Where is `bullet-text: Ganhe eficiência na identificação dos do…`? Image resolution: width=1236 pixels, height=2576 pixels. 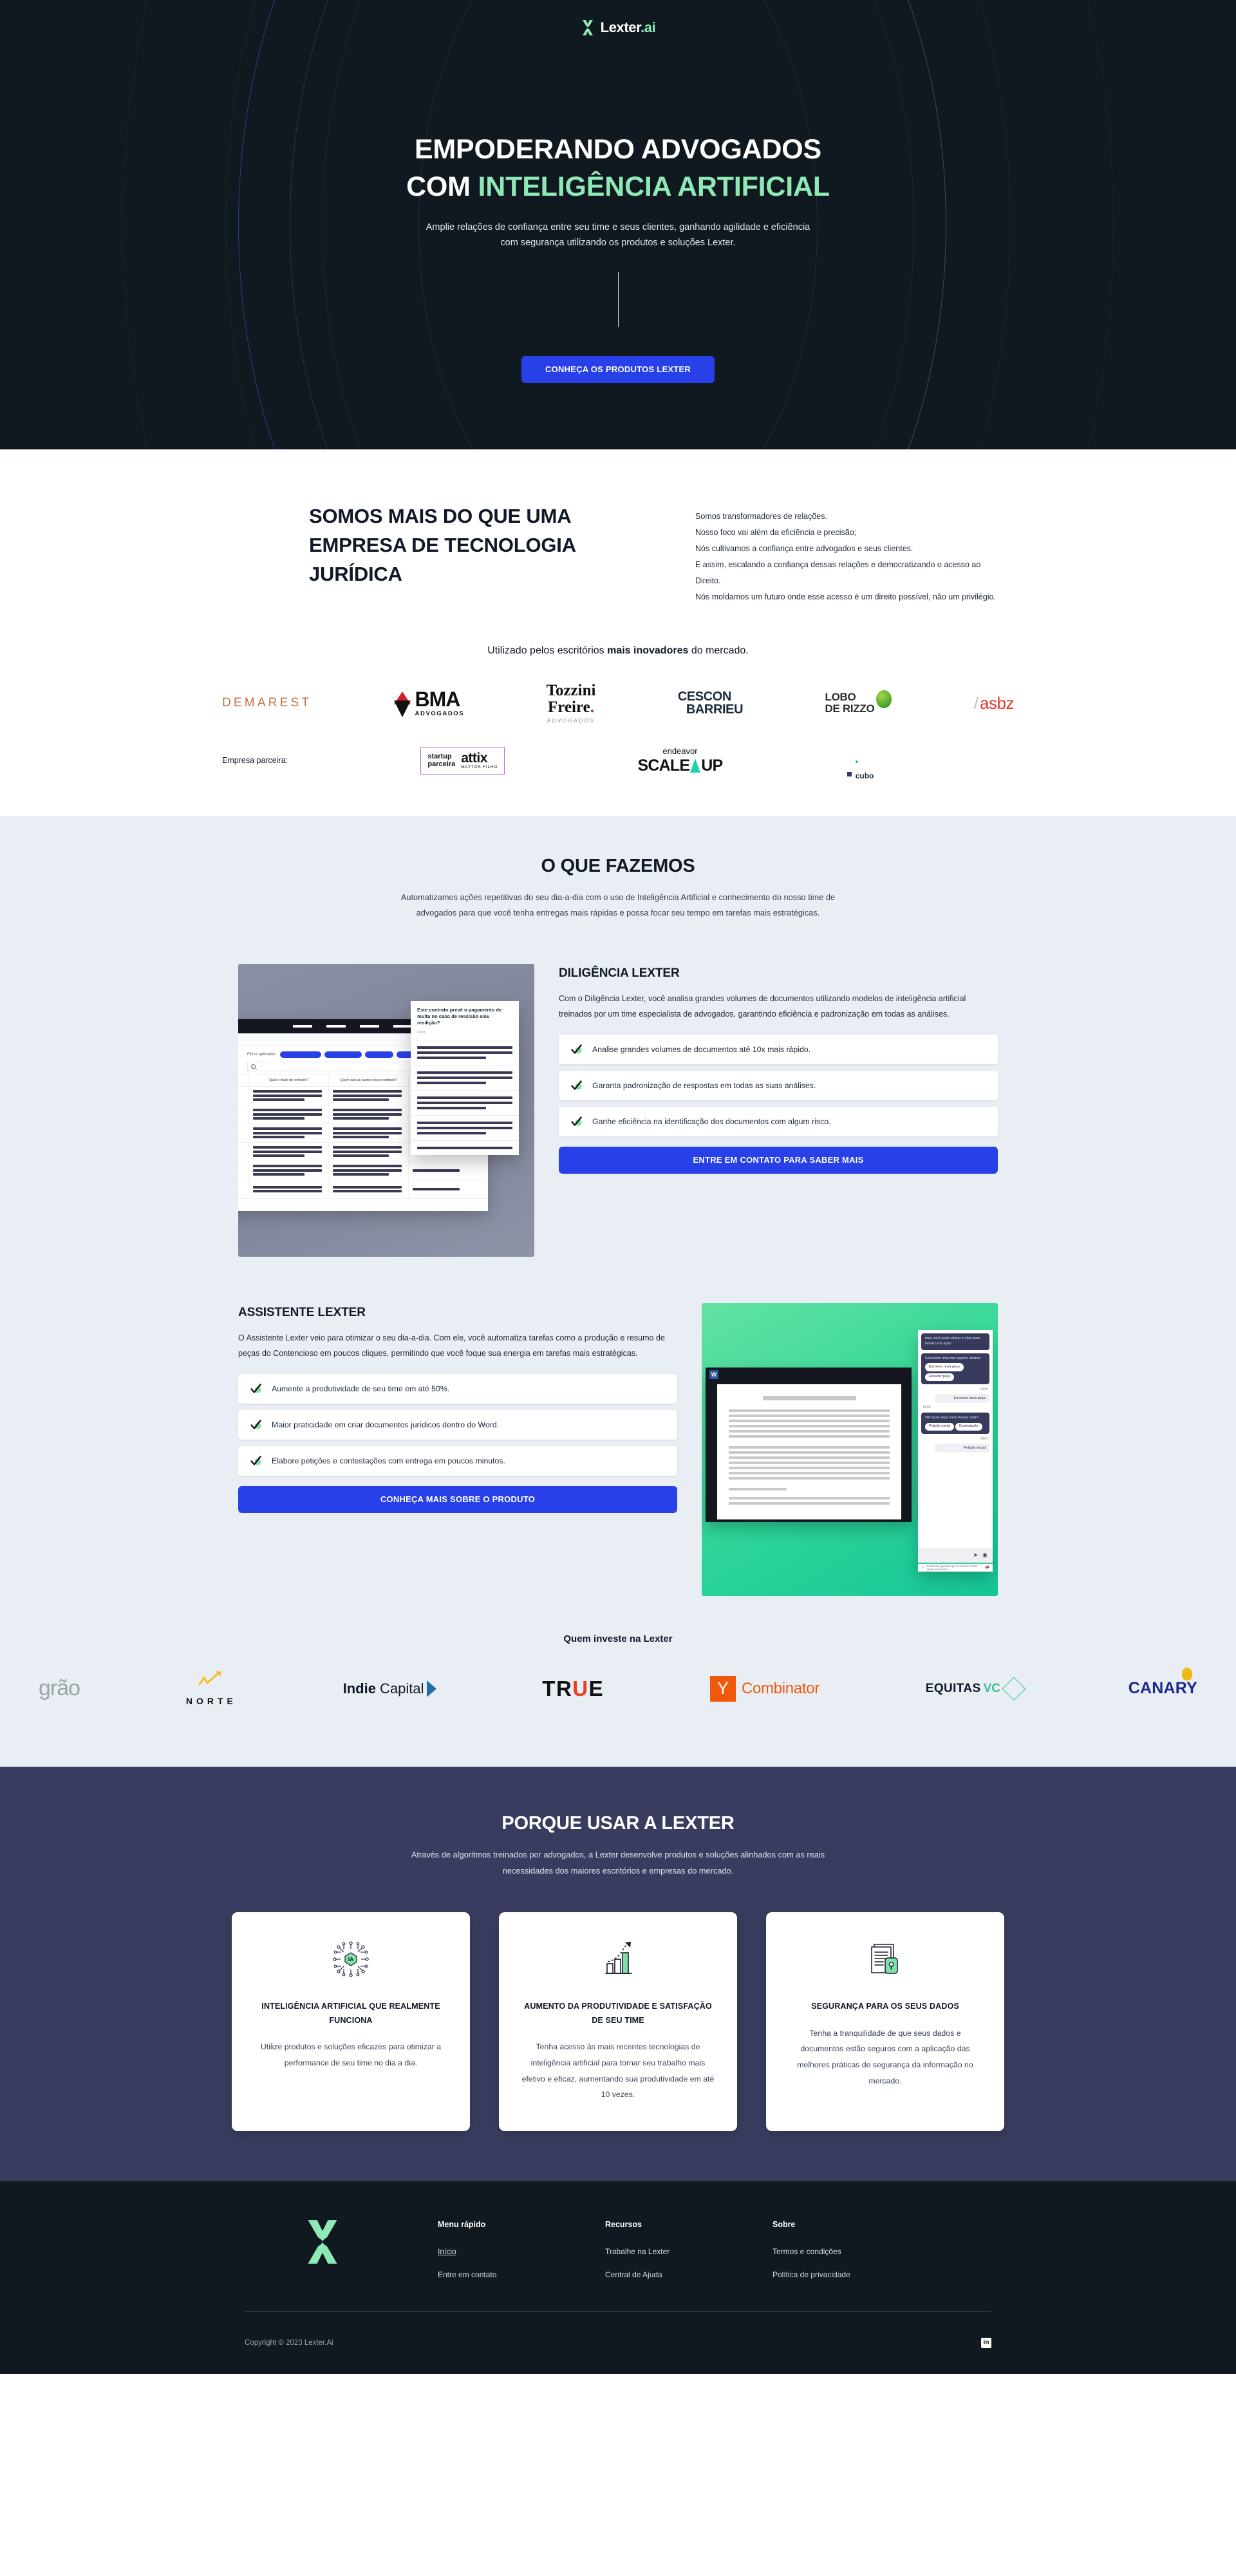 bullet-text: Ganhe eficiência na identificação dos do… is located at coordinates (711, 1121).